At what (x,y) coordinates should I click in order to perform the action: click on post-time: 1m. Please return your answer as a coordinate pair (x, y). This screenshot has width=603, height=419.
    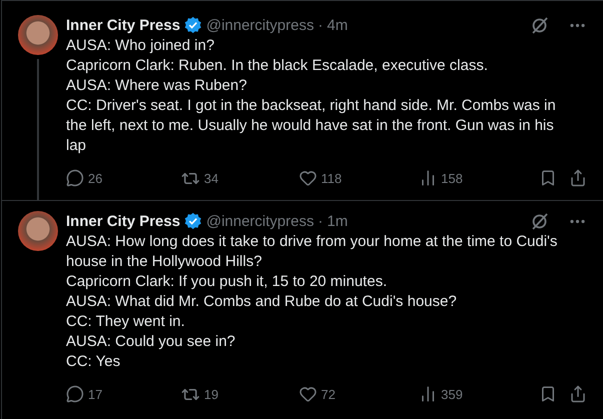
    Looking at the image, I should click on (337, 221).